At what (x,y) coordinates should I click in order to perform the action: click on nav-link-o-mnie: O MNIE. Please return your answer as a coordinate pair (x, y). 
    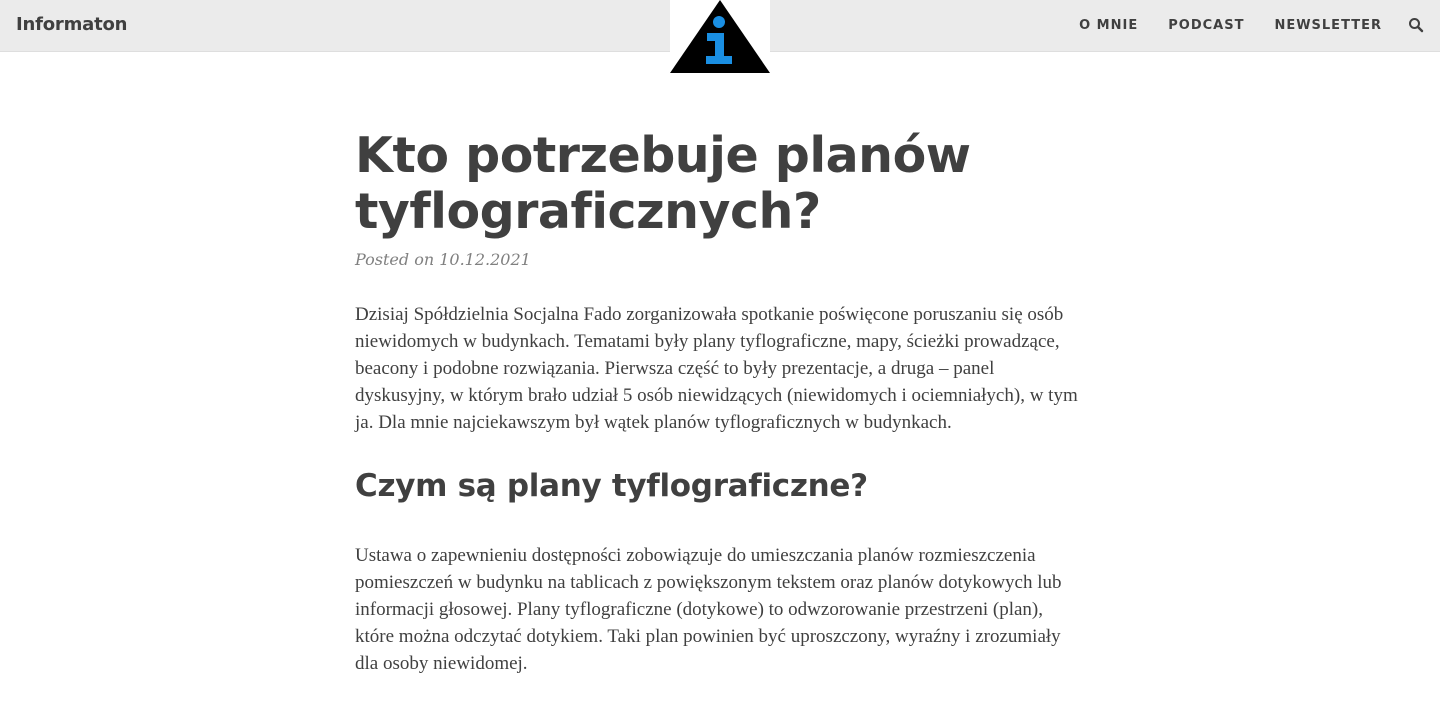
    Looking at the image, I should click on (1108, 25).